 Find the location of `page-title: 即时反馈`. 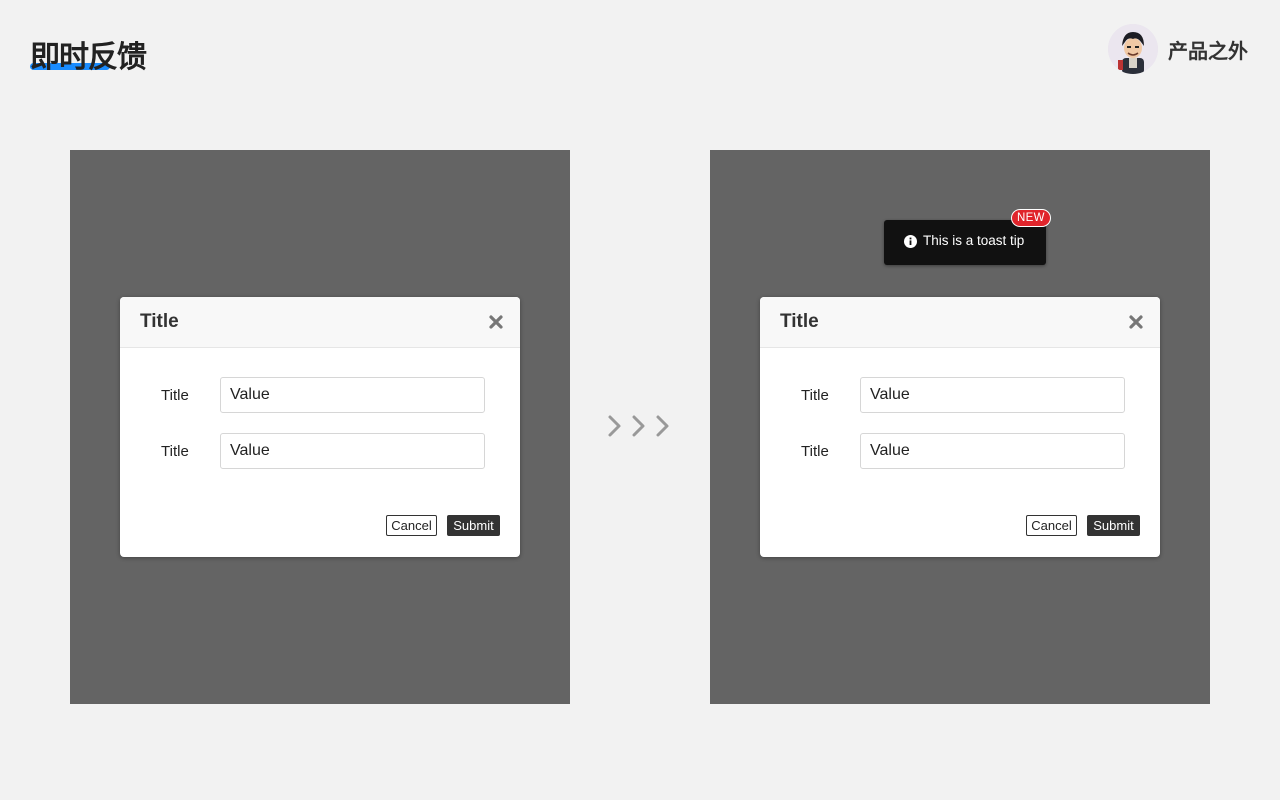

page-title: 即时反馈 is located at coordinates (88, 57).